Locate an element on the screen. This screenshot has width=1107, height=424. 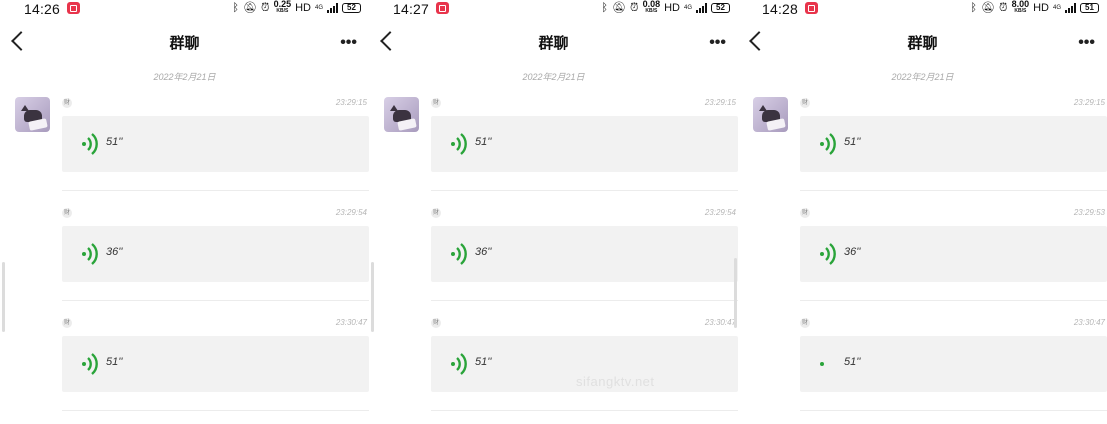
network-speed: 8.00 KB/S is located at coordinates (1020, 7).